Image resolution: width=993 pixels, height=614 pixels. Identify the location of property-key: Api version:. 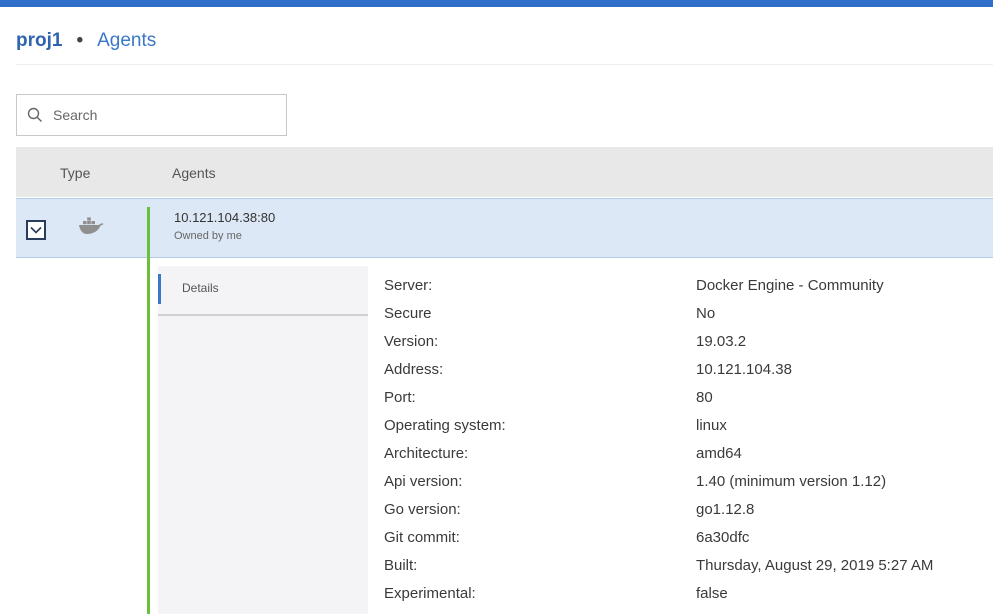
(423, 481).